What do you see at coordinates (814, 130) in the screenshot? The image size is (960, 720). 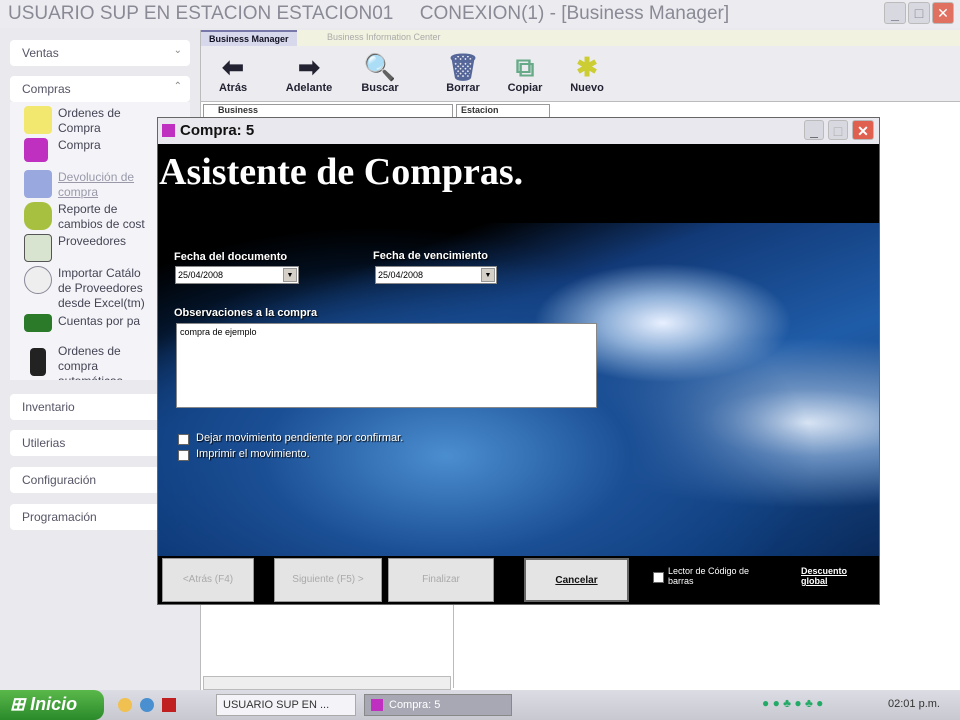 I see `dialog-minimize-button: _` at bounding box center [814, 130].